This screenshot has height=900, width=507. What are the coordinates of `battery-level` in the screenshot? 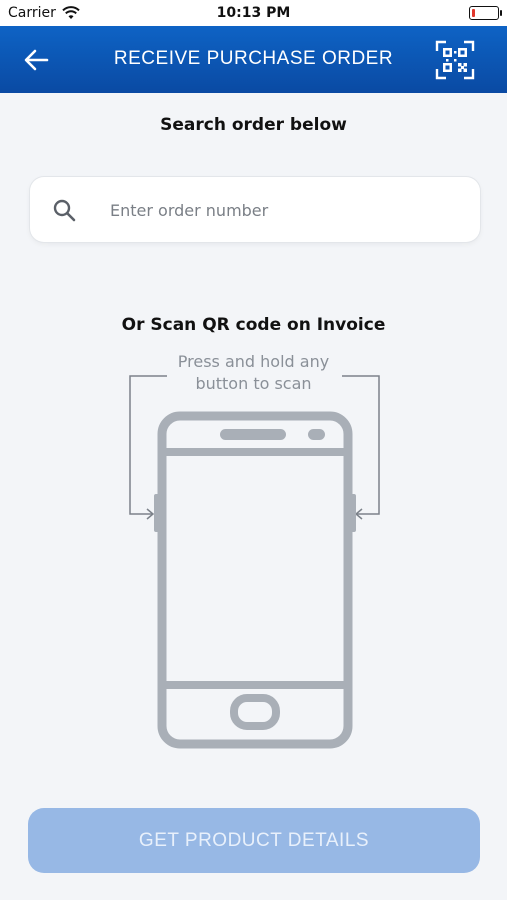 It's located at (473, 13).